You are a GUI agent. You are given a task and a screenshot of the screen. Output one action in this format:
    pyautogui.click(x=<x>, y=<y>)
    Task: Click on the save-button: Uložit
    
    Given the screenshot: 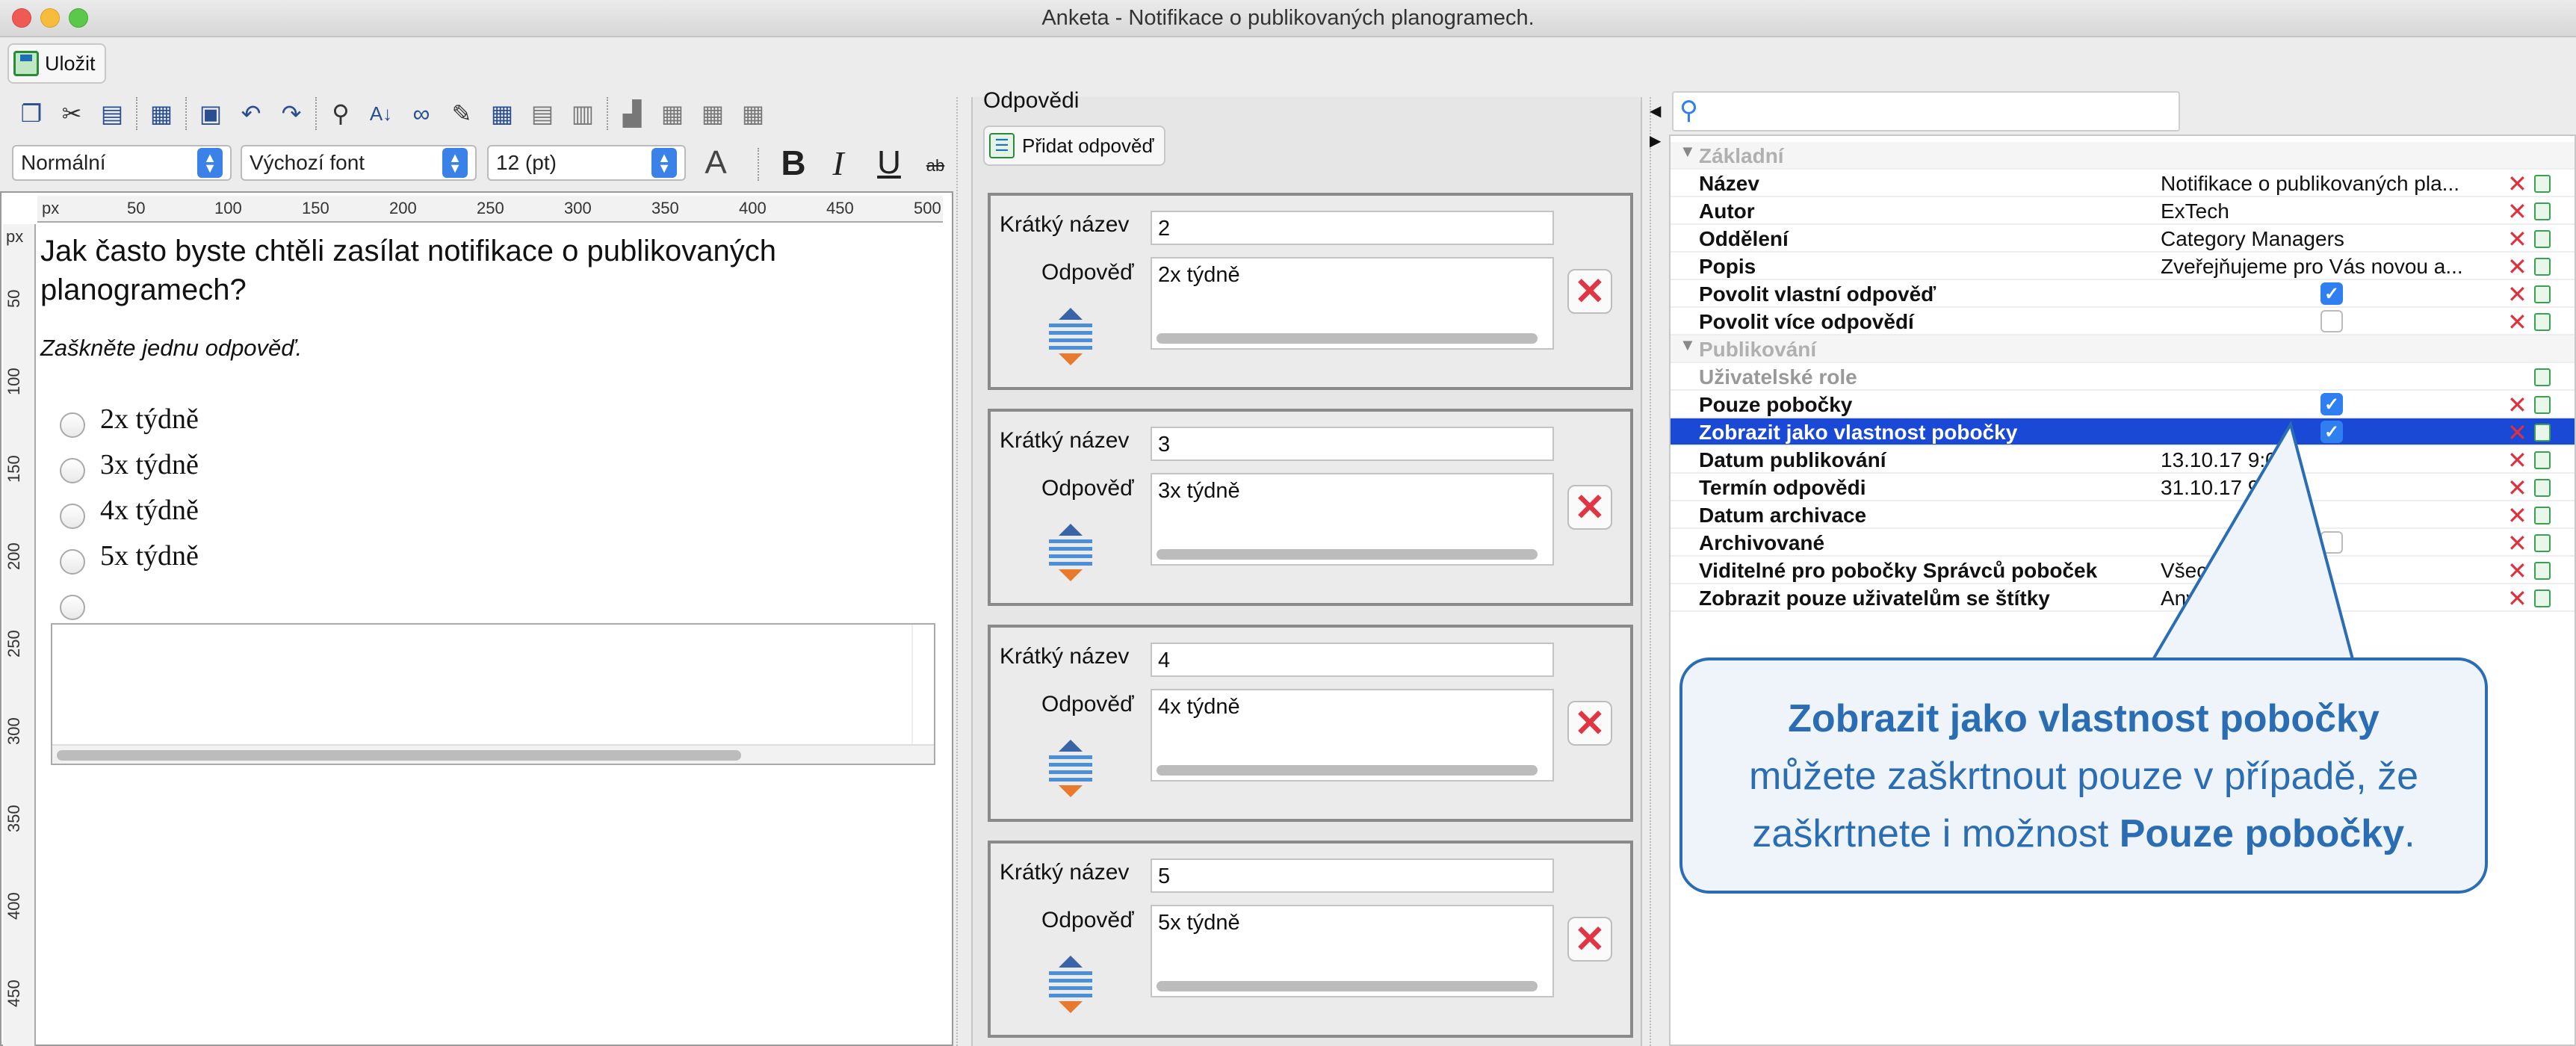 What is the action you would take?
    pyautogui.click(x=56, y=64)
    